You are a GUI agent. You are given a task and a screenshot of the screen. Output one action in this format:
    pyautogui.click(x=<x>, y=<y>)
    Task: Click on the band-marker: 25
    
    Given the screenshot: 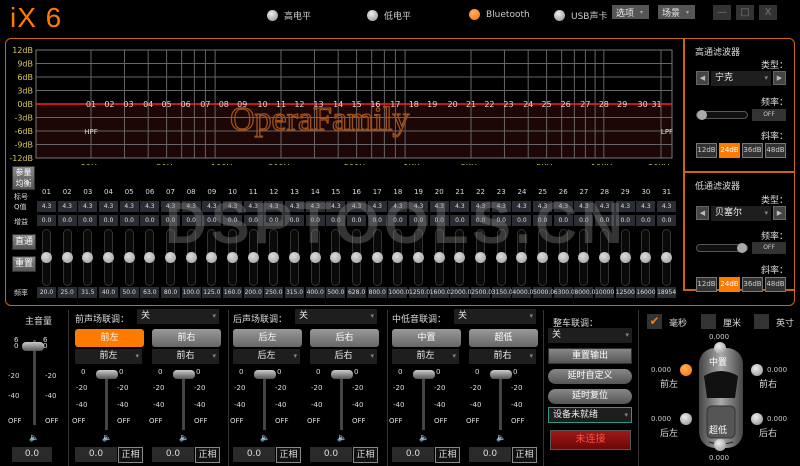 What is the action you would take?
    pyautogui.click(x=547, y=104)
    